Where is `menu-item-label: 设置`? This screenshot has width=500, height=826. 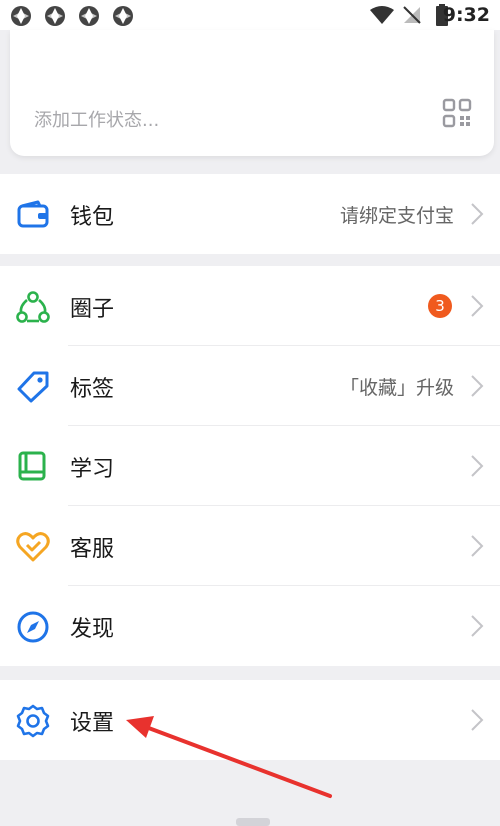
menu-item-label: 设置 is located at coordinates (92, 723).